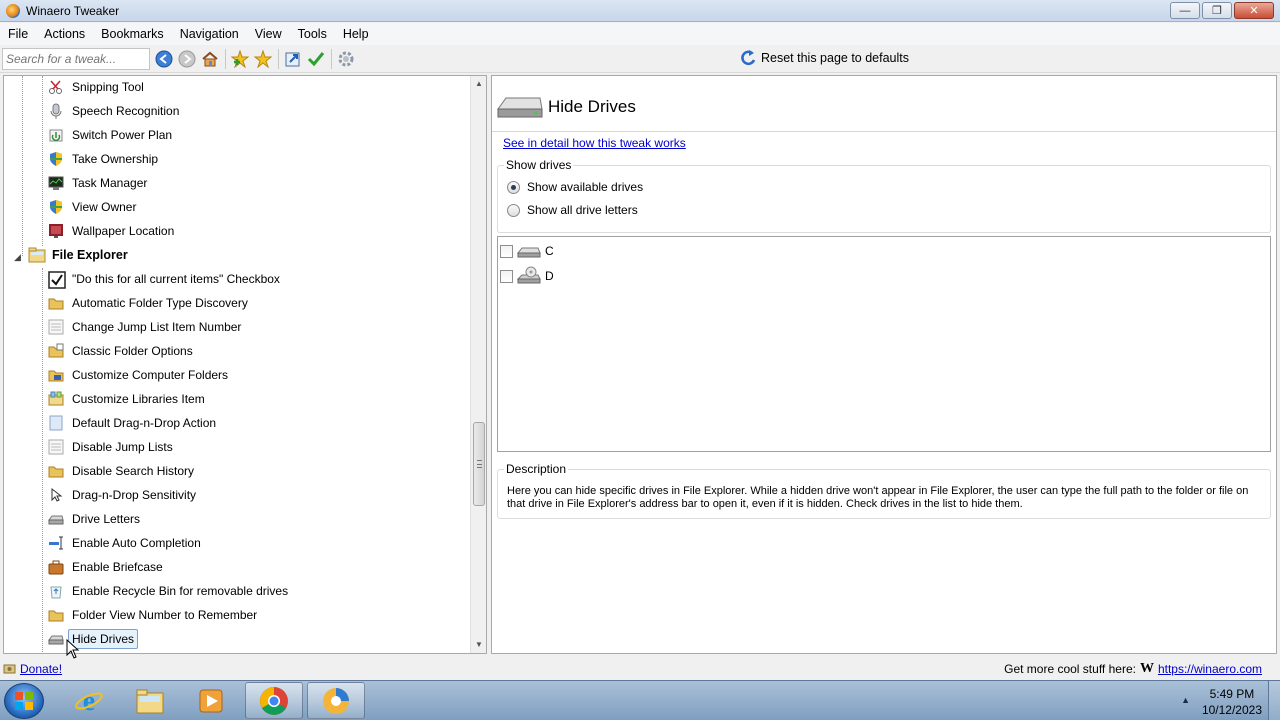  What do you see at coordinates (164, 59) in the screenshot?
I see `back-icon` at bounding box center [164, 59].